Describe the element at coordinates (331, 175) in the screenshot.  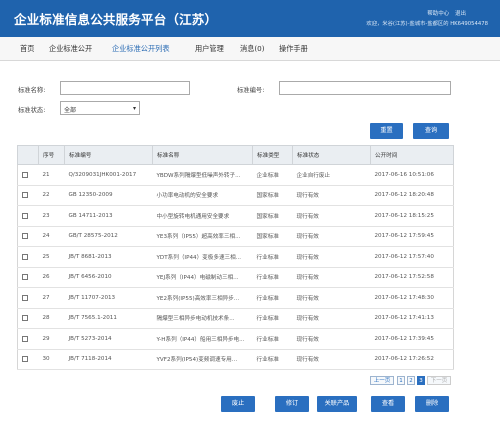
I see `cell-status: 企业自行废止` at that location.